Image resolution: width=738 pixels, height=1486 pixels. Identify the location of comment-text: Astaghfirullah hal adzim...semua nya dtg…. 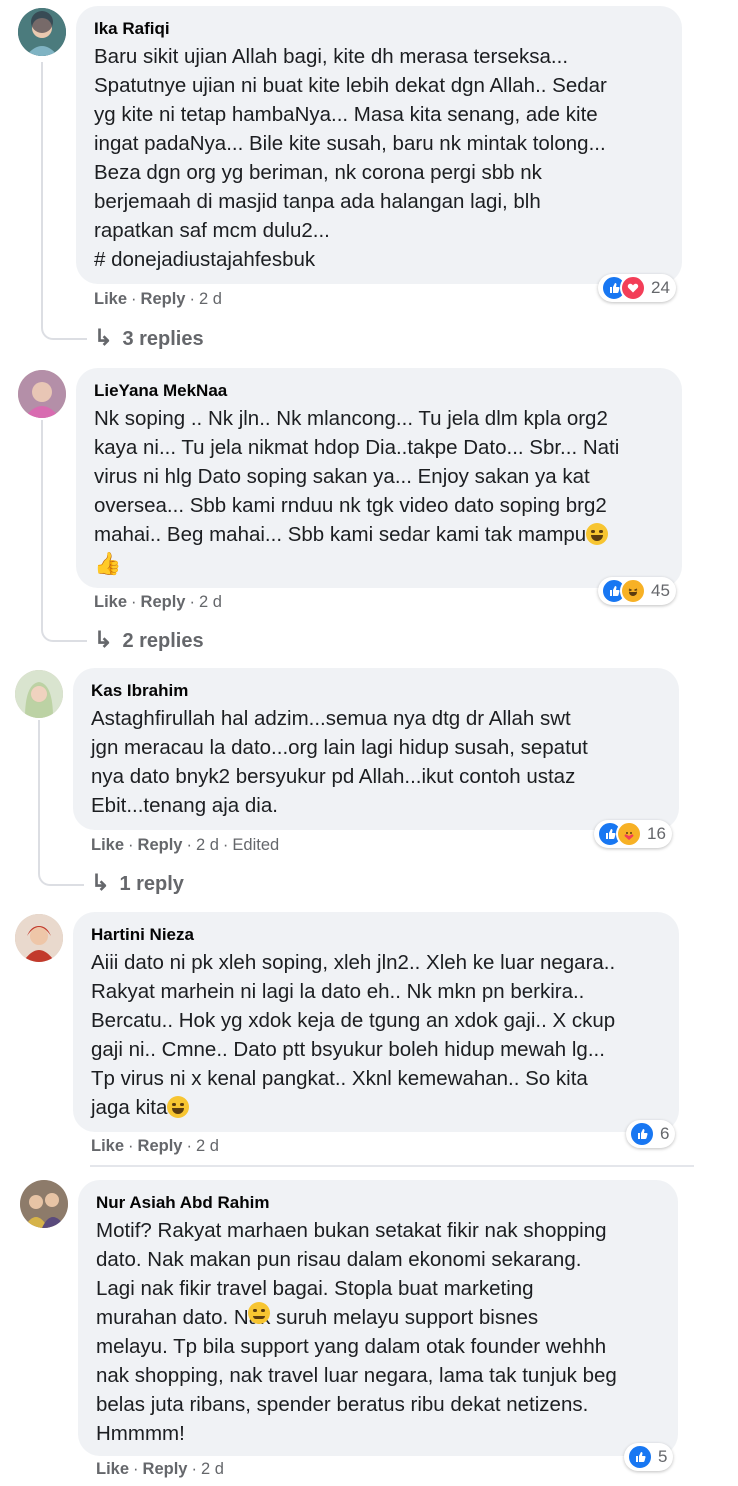
(339, 762).